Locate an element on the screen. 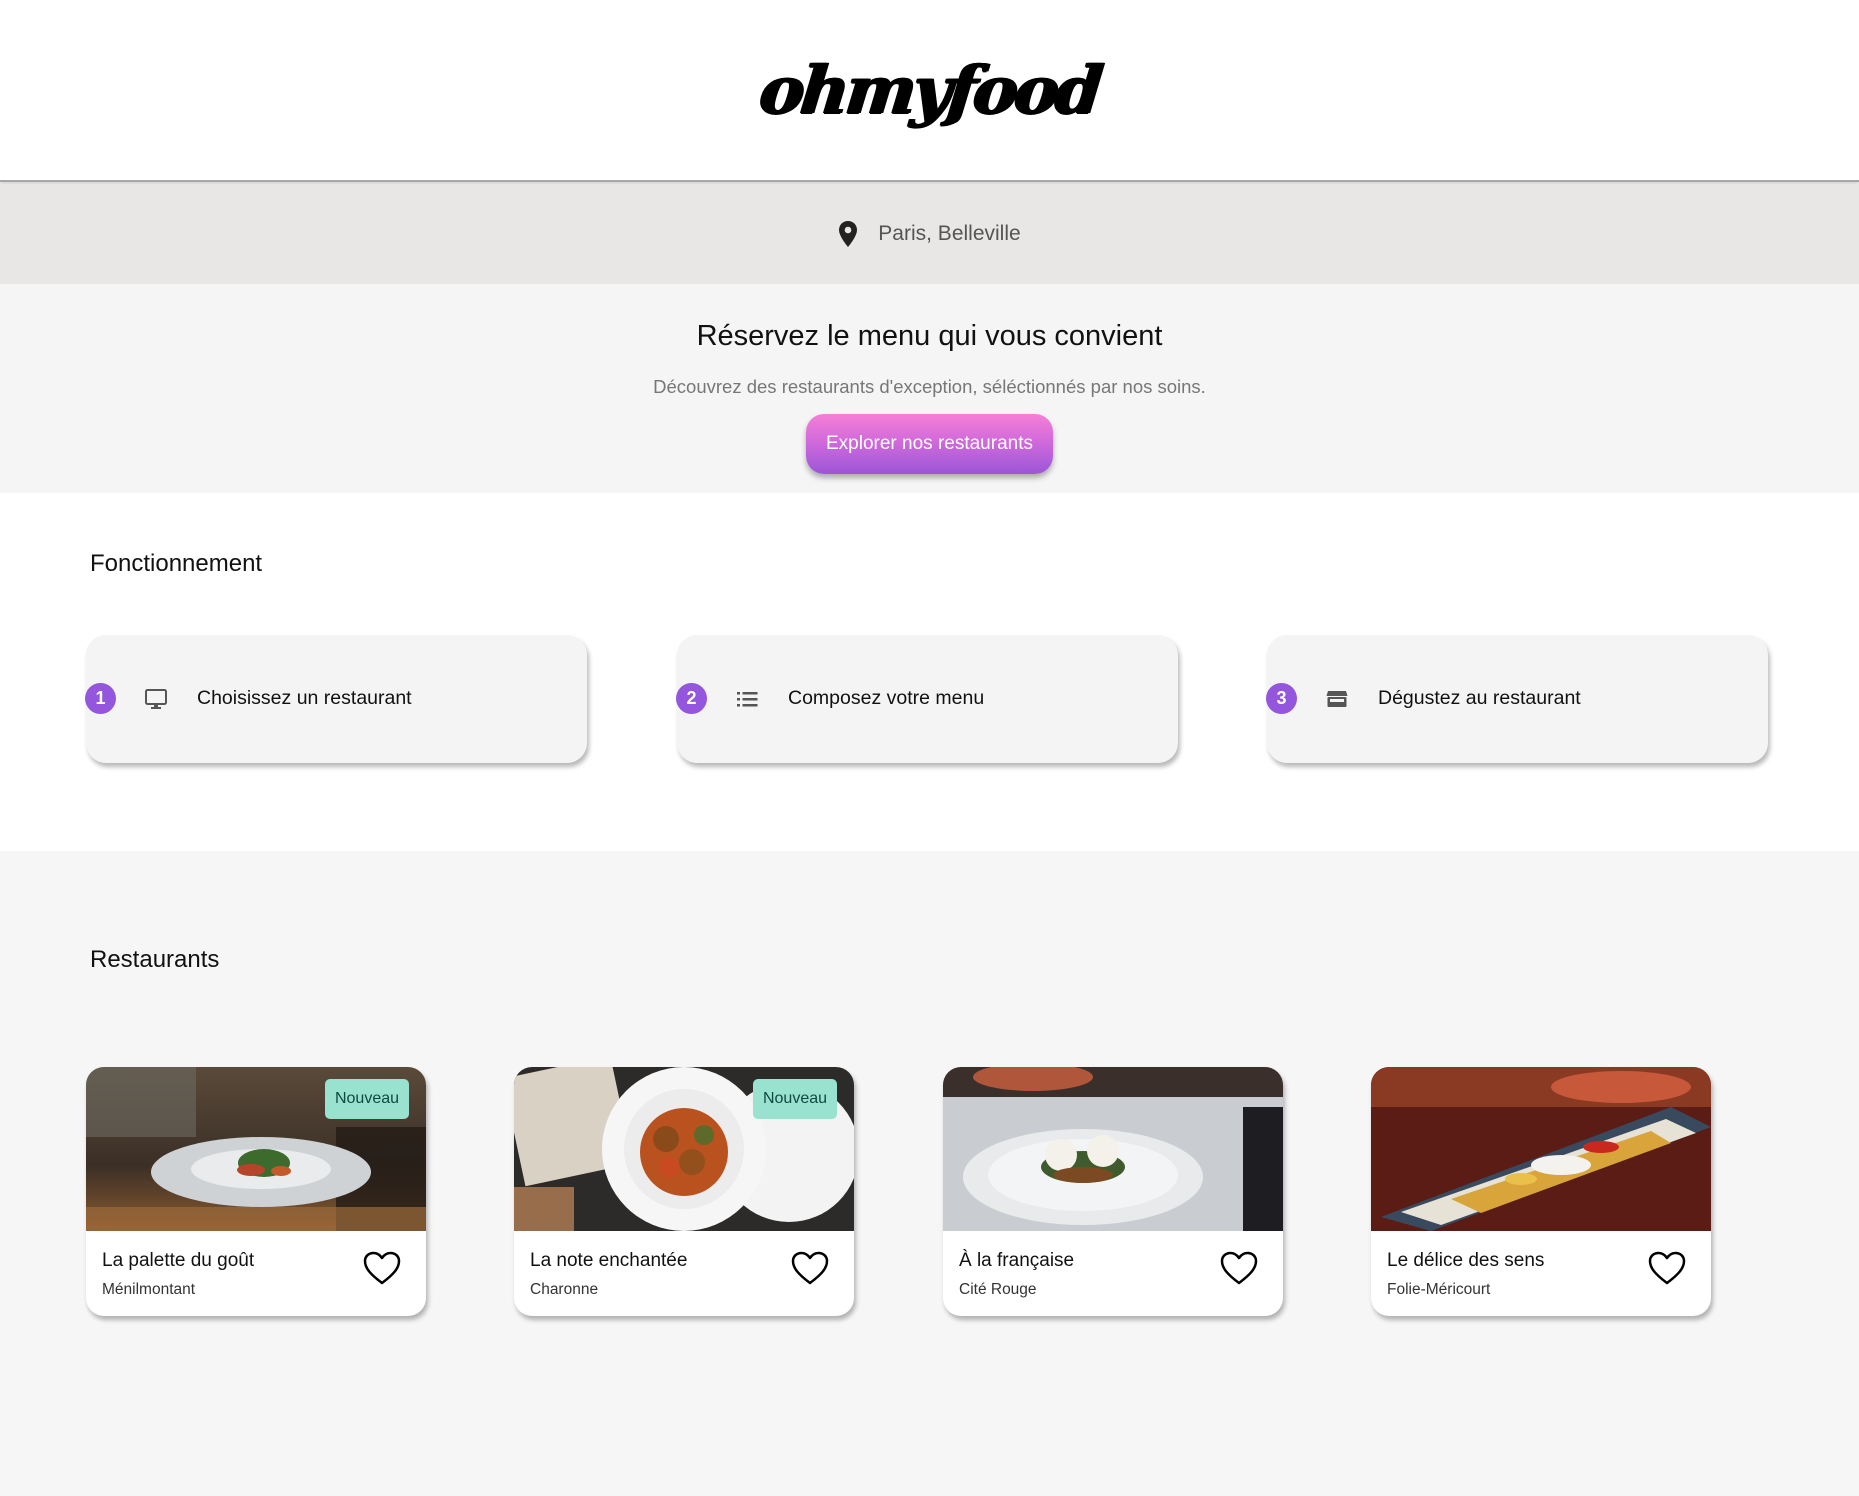 The width and height of the screenshot is (1859, 1496). restaurant-card: Nouveau La note enchantée Charonne is located at coordinates (684, 1191).